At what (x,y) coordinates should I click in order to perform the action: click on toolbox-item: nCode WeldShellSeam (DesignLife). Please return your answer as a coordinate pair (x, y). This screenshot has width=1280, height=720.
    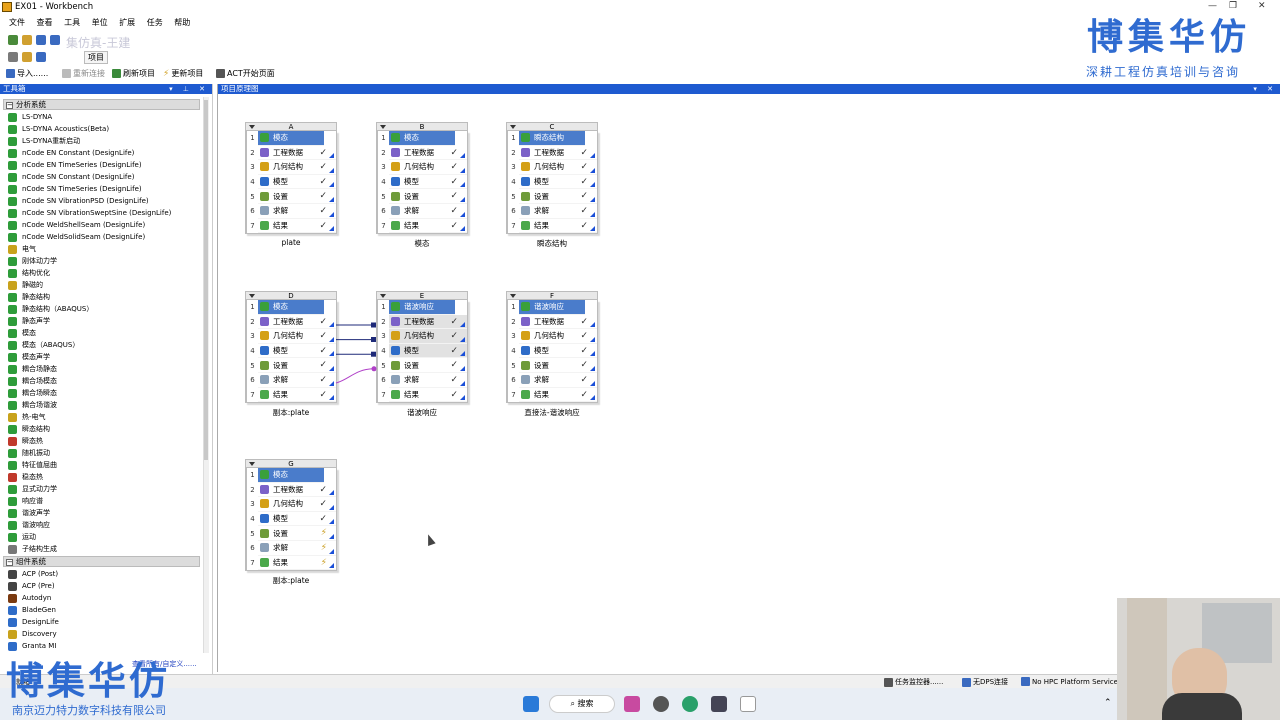
    Looking at the image, I should click on (101, 225).